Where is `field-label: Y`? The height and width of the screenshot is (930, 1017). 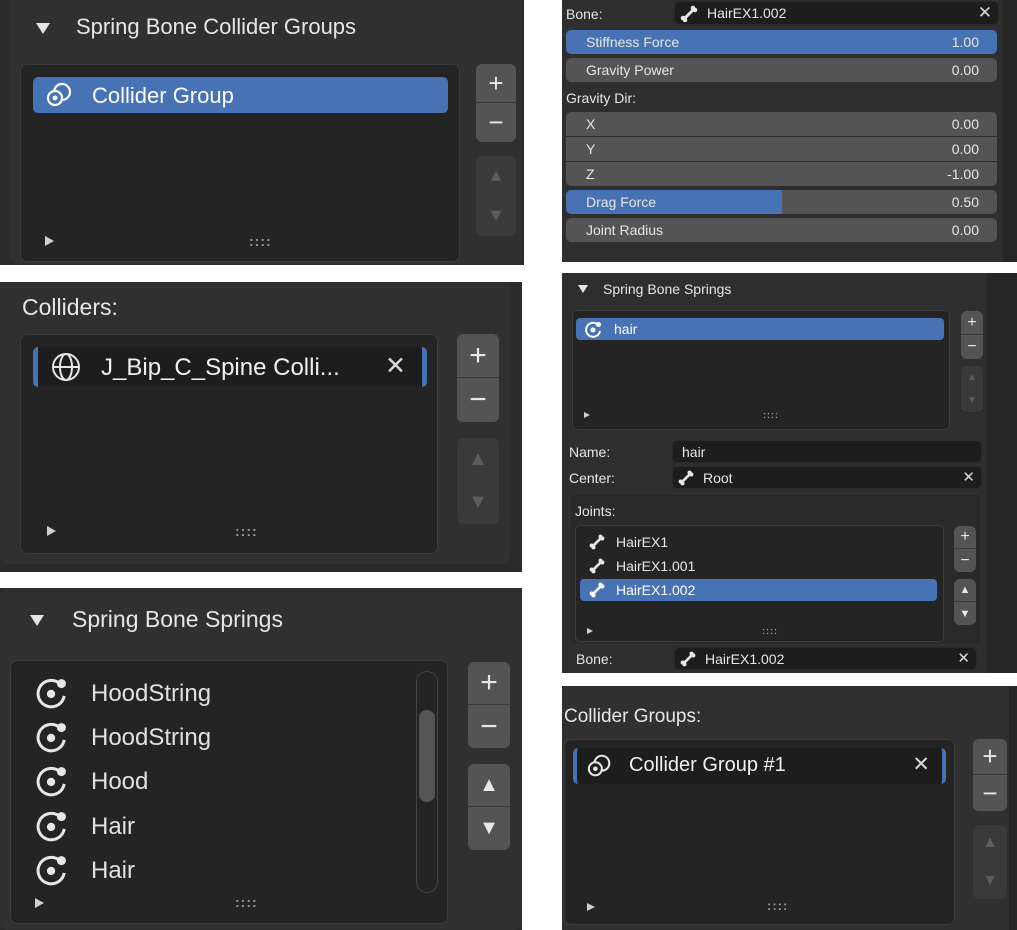 field-label: Y is located at coordinates (591, 149).